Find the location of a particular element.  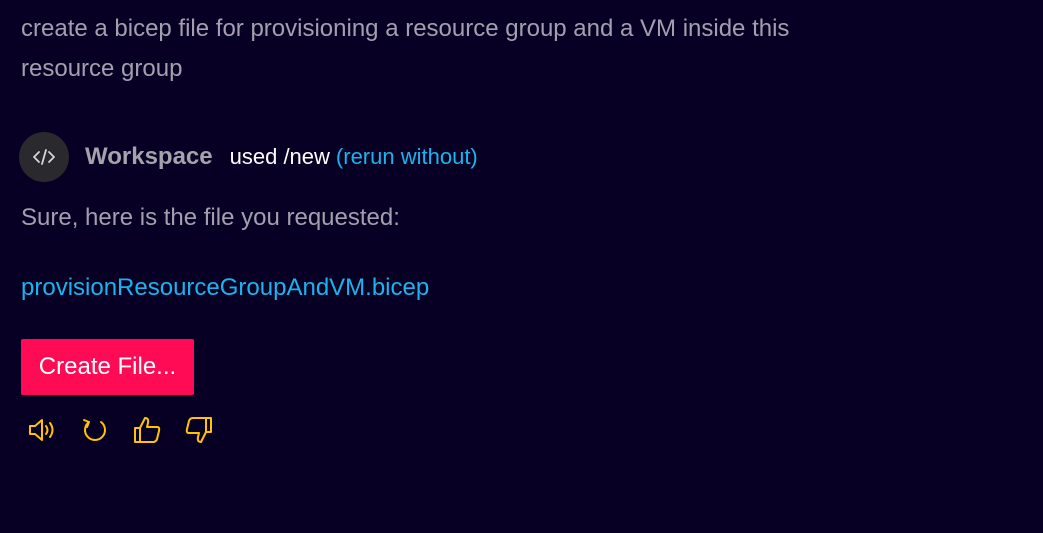

response-actions is located at coordinates (130, 430).